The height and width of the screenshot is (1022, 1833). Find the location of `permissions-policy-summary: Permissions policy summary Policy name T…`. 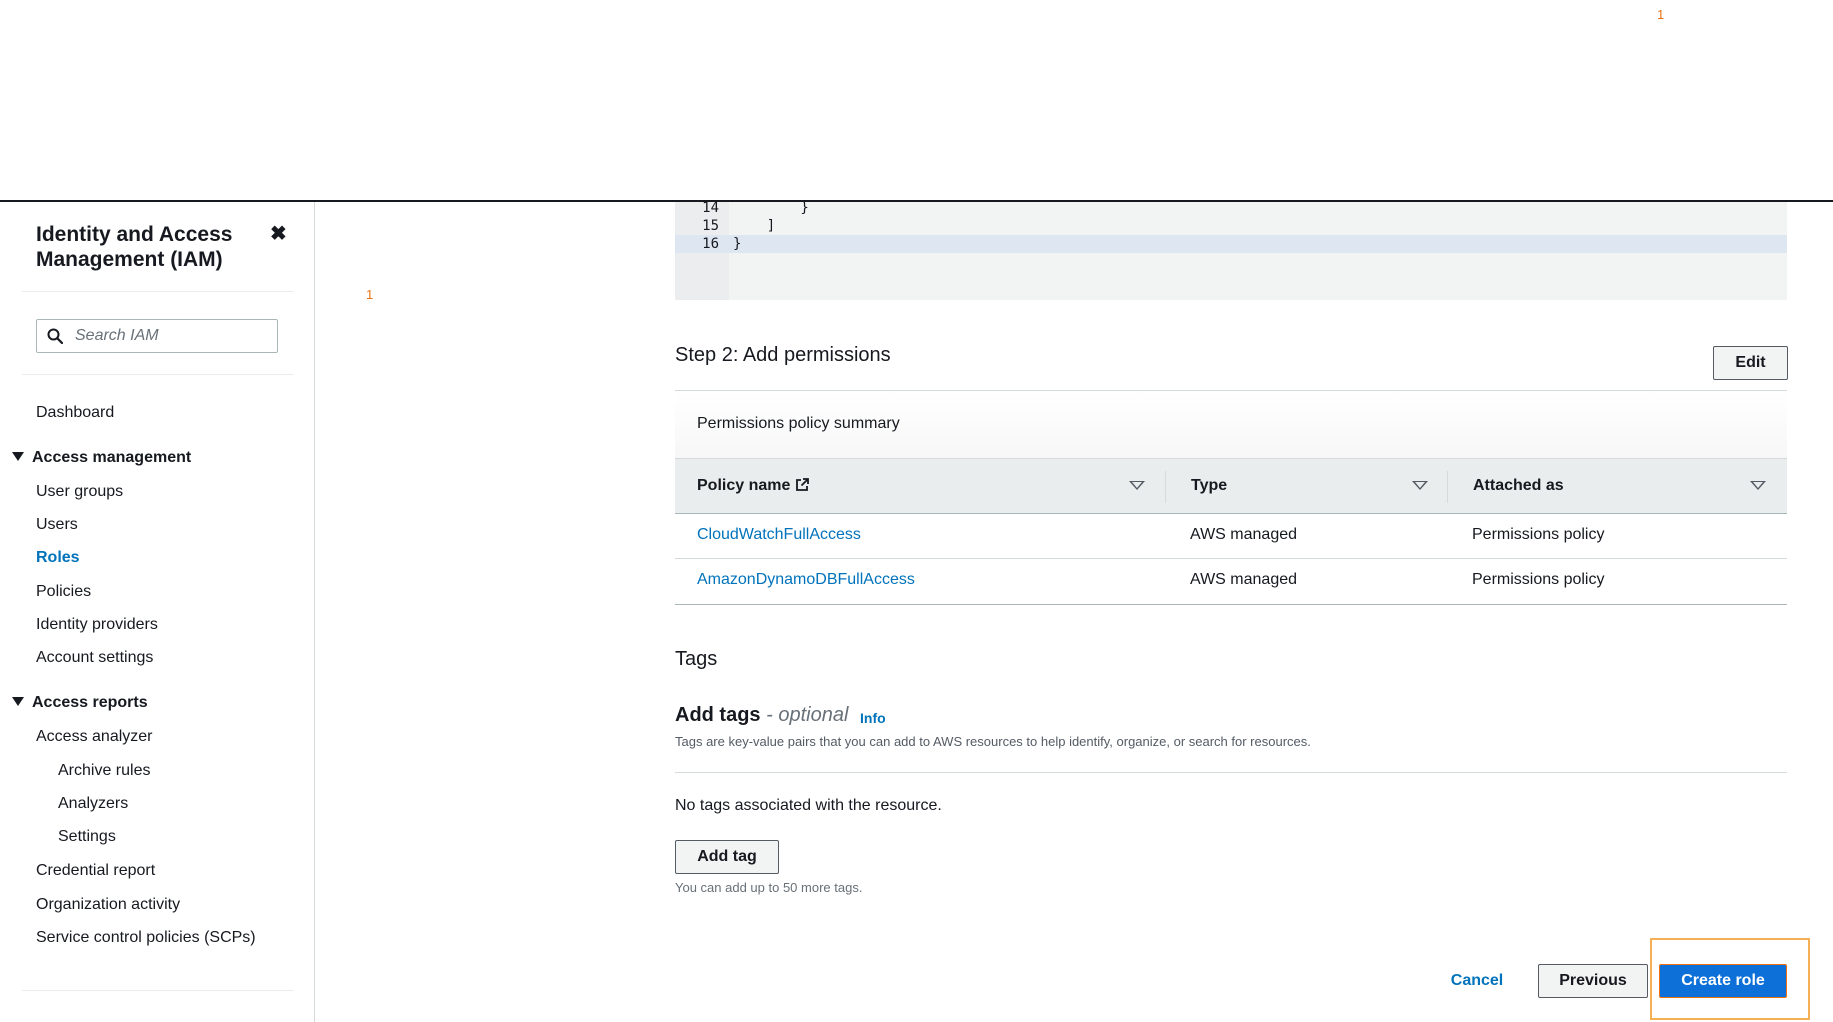

permissions-policy-summary: Permissions policy summary Policy name T… is located at coordinates (1231, 497).